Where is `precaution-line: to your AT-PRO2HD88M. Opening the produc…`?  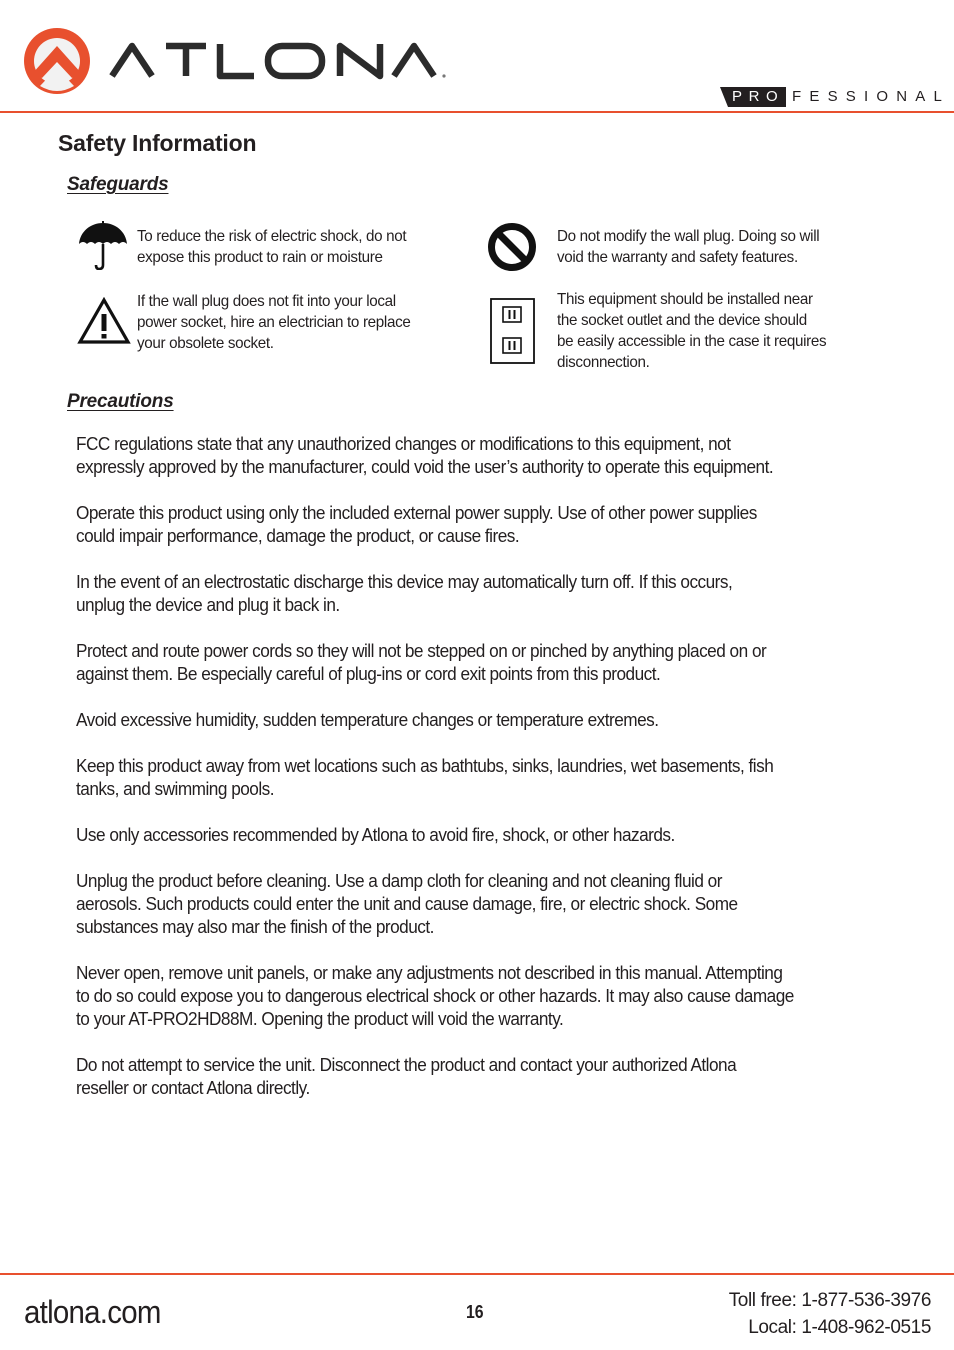
precaution-line: to your AT-PRO2HD88M. Opening the produc… is located at coordinates (320, 1018).